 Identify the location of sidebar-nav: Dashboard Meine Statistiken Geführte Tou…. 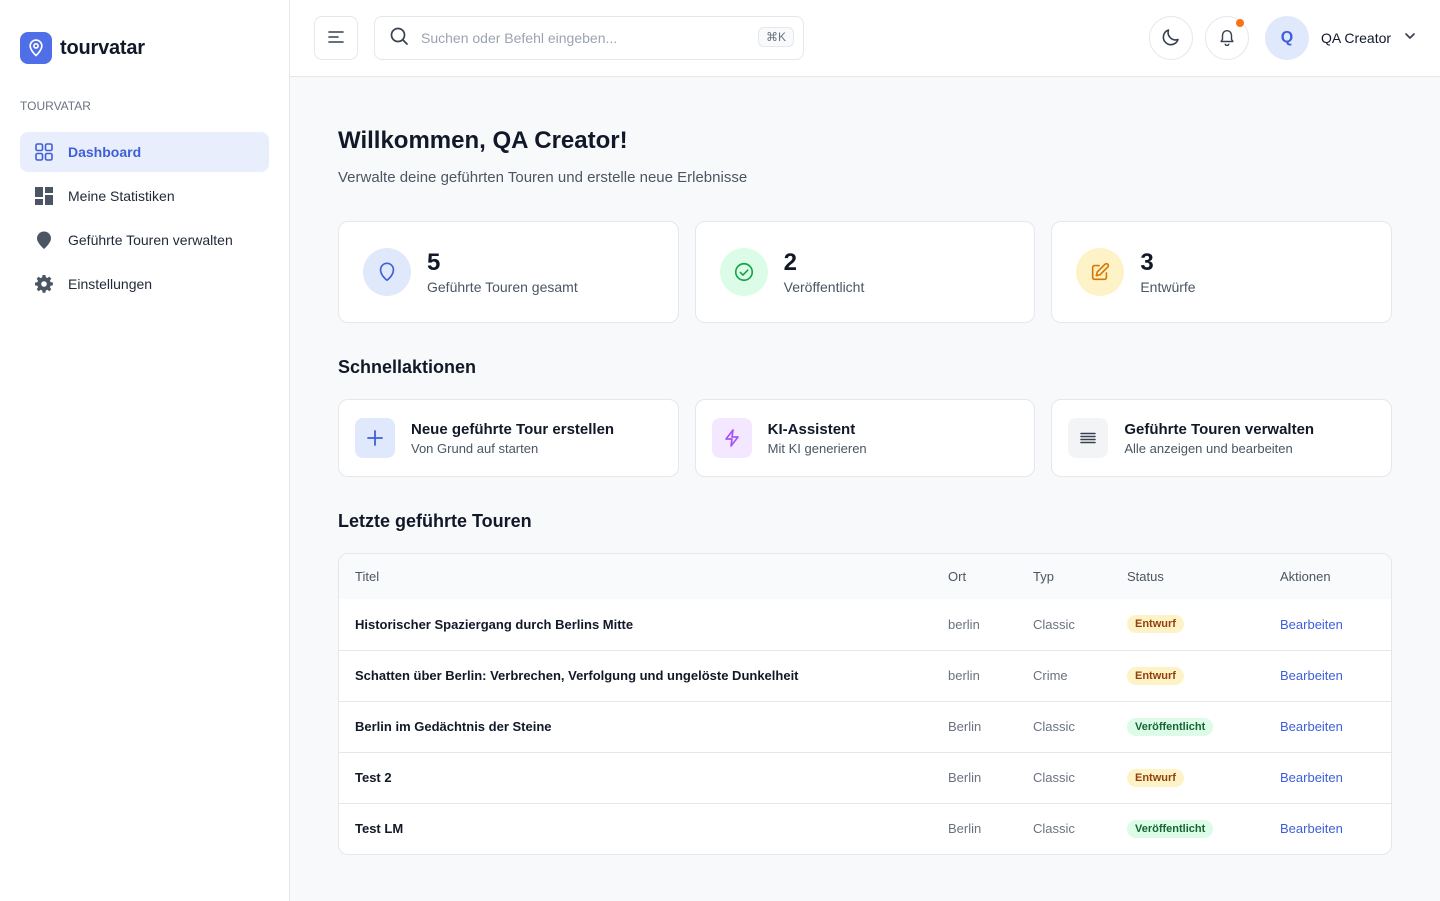
(144, 220).